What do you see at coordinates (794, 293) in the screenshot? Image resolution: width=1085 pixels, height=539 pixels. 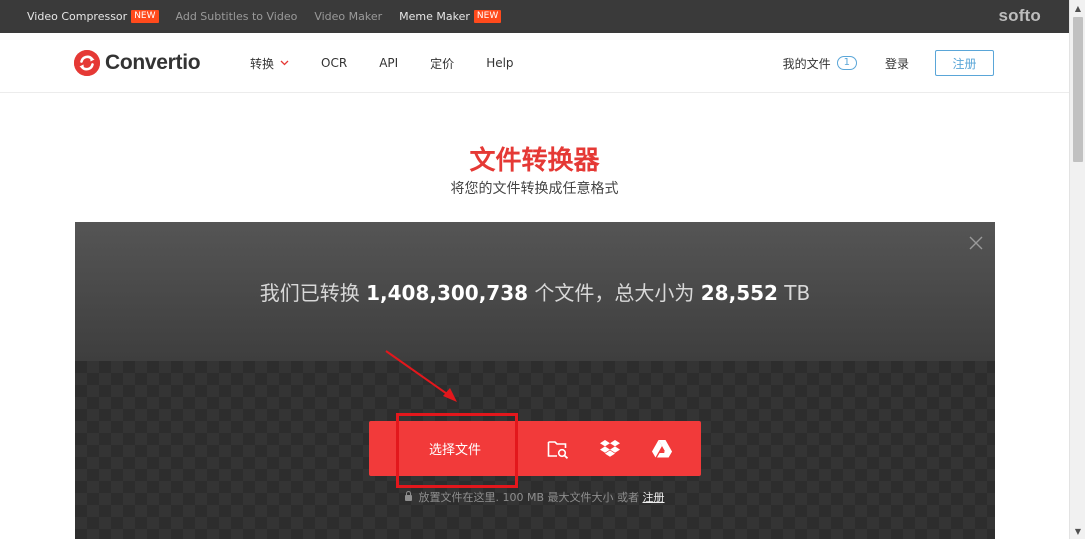 I see `size-unit: TB` at bounding box center [794, 293].